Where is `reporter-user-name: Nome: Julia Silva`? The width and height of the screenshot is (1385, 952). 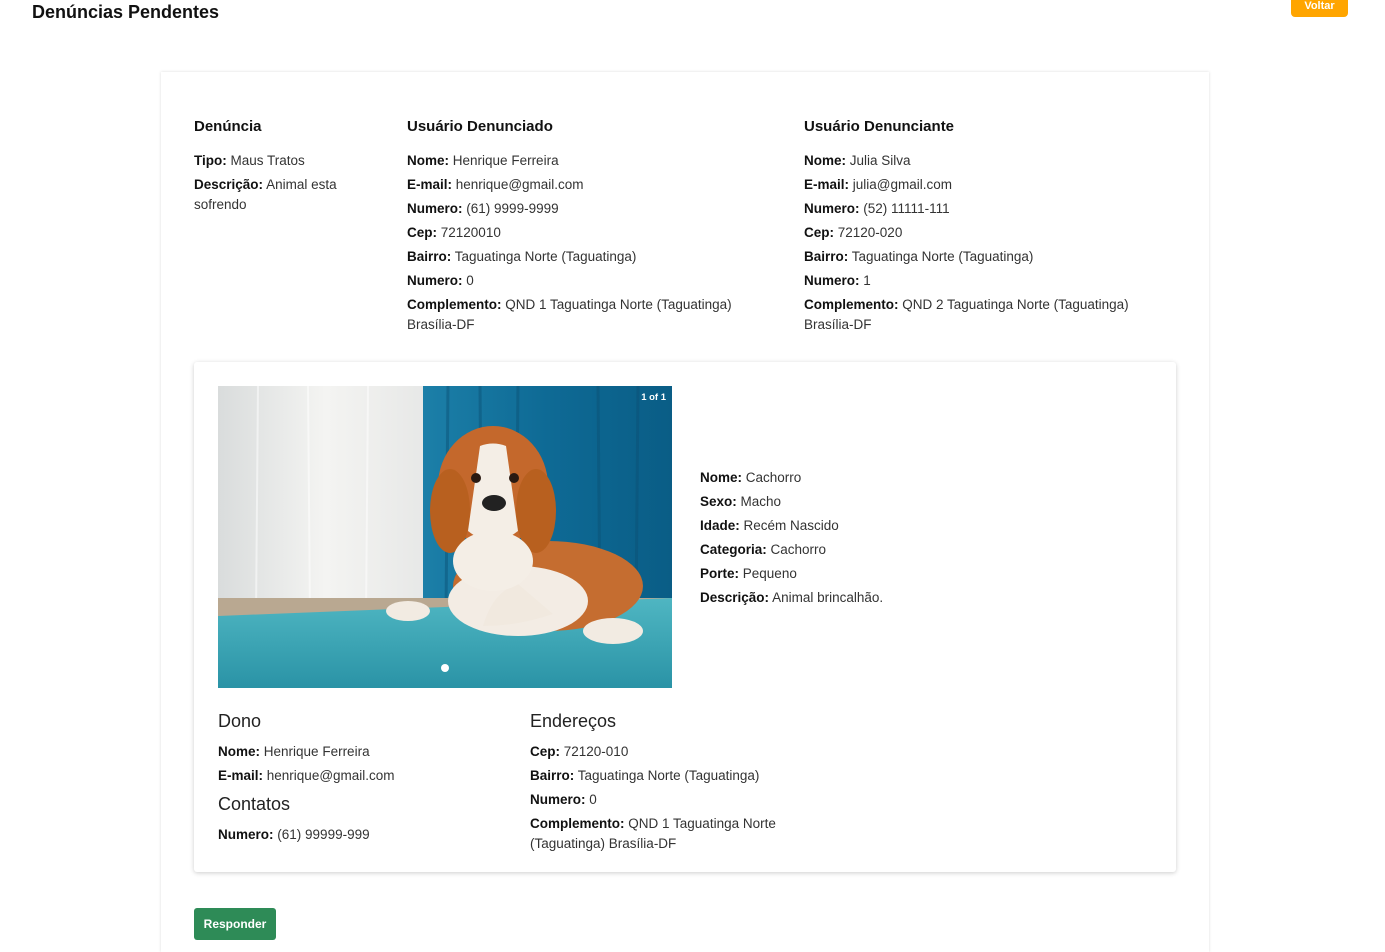 reporter-user-name: Nome: Julia Silva is located at coordinates (857, 160).